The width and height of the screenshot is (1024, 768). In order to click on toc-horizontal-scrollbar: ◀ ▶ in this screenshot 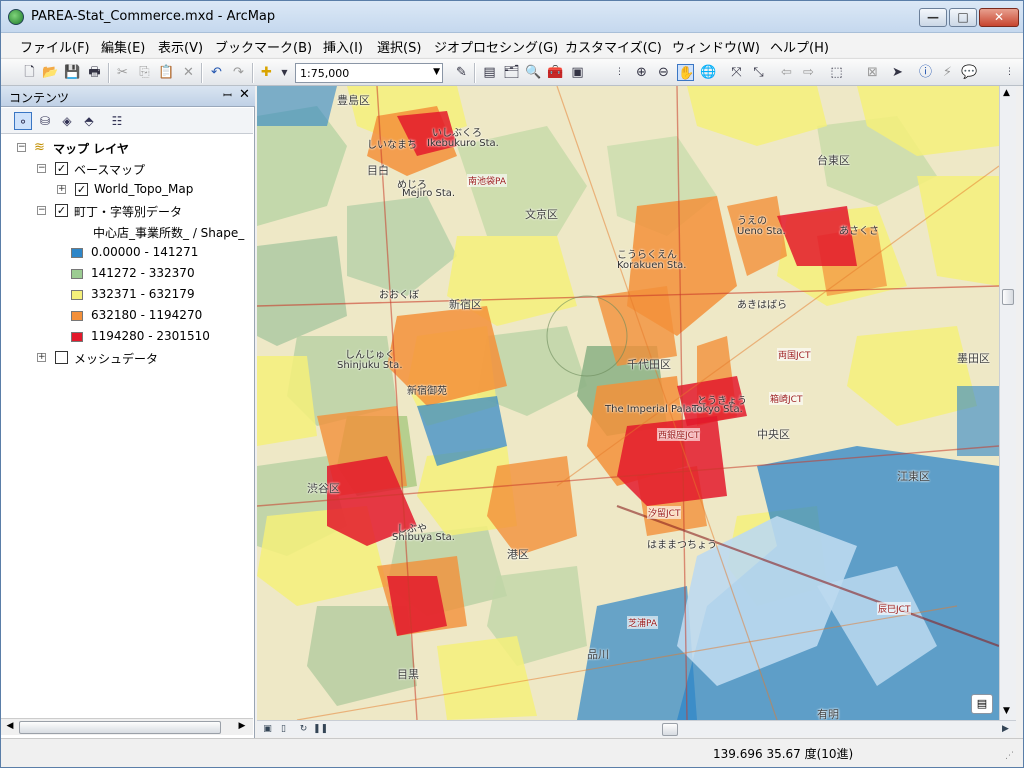, I will do `click(127, 726)`.